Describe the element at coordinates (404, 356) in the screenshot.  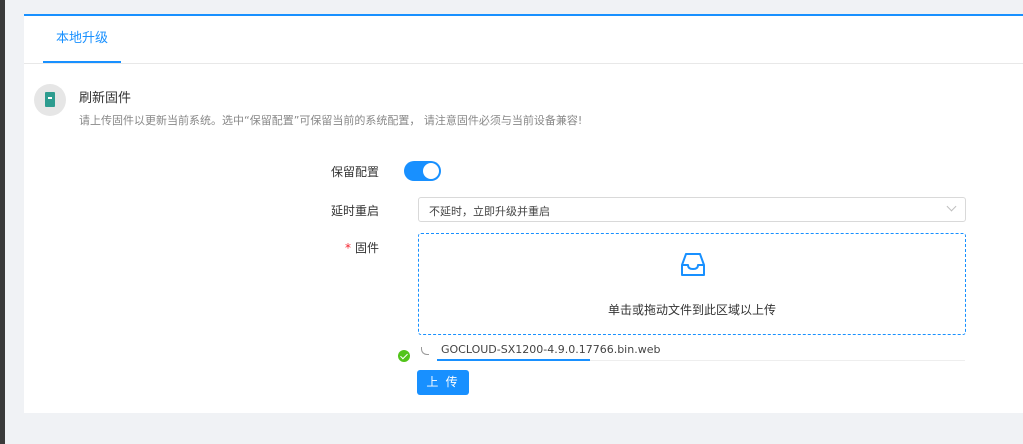
I see `check-circle-icon` at that location.